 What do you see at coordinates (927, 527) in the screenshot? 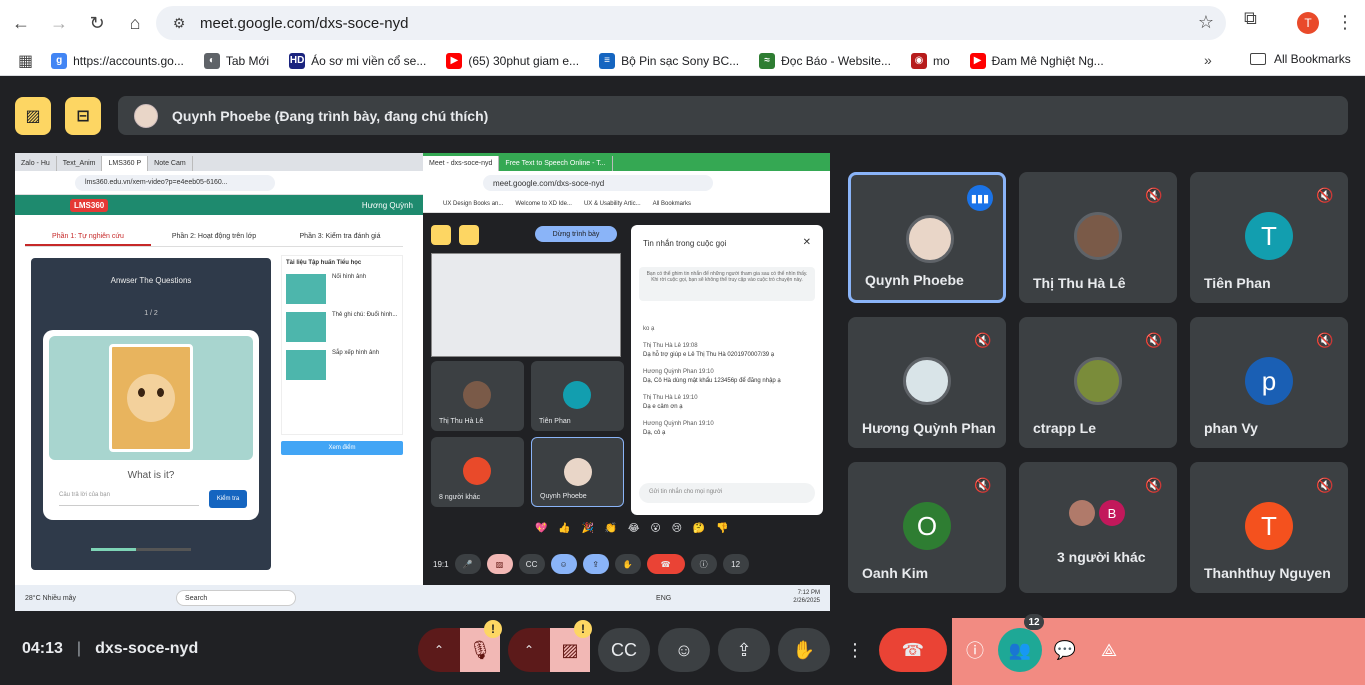
I see `participant-tile: O 🔇 Oanh Kim` at bounding box center [927, 527].